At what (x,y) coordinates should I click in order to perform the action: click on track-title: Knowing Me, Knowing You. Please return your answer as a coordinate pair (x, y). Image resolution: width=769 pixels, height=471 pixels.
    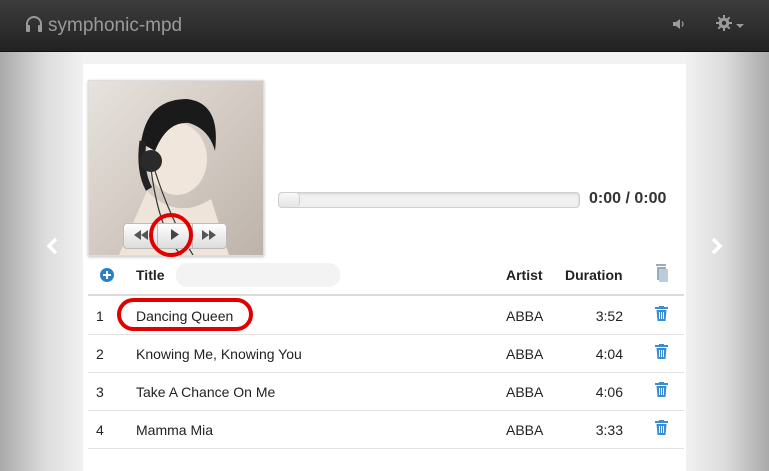
    Looking at the image, I should click on (219, 354).